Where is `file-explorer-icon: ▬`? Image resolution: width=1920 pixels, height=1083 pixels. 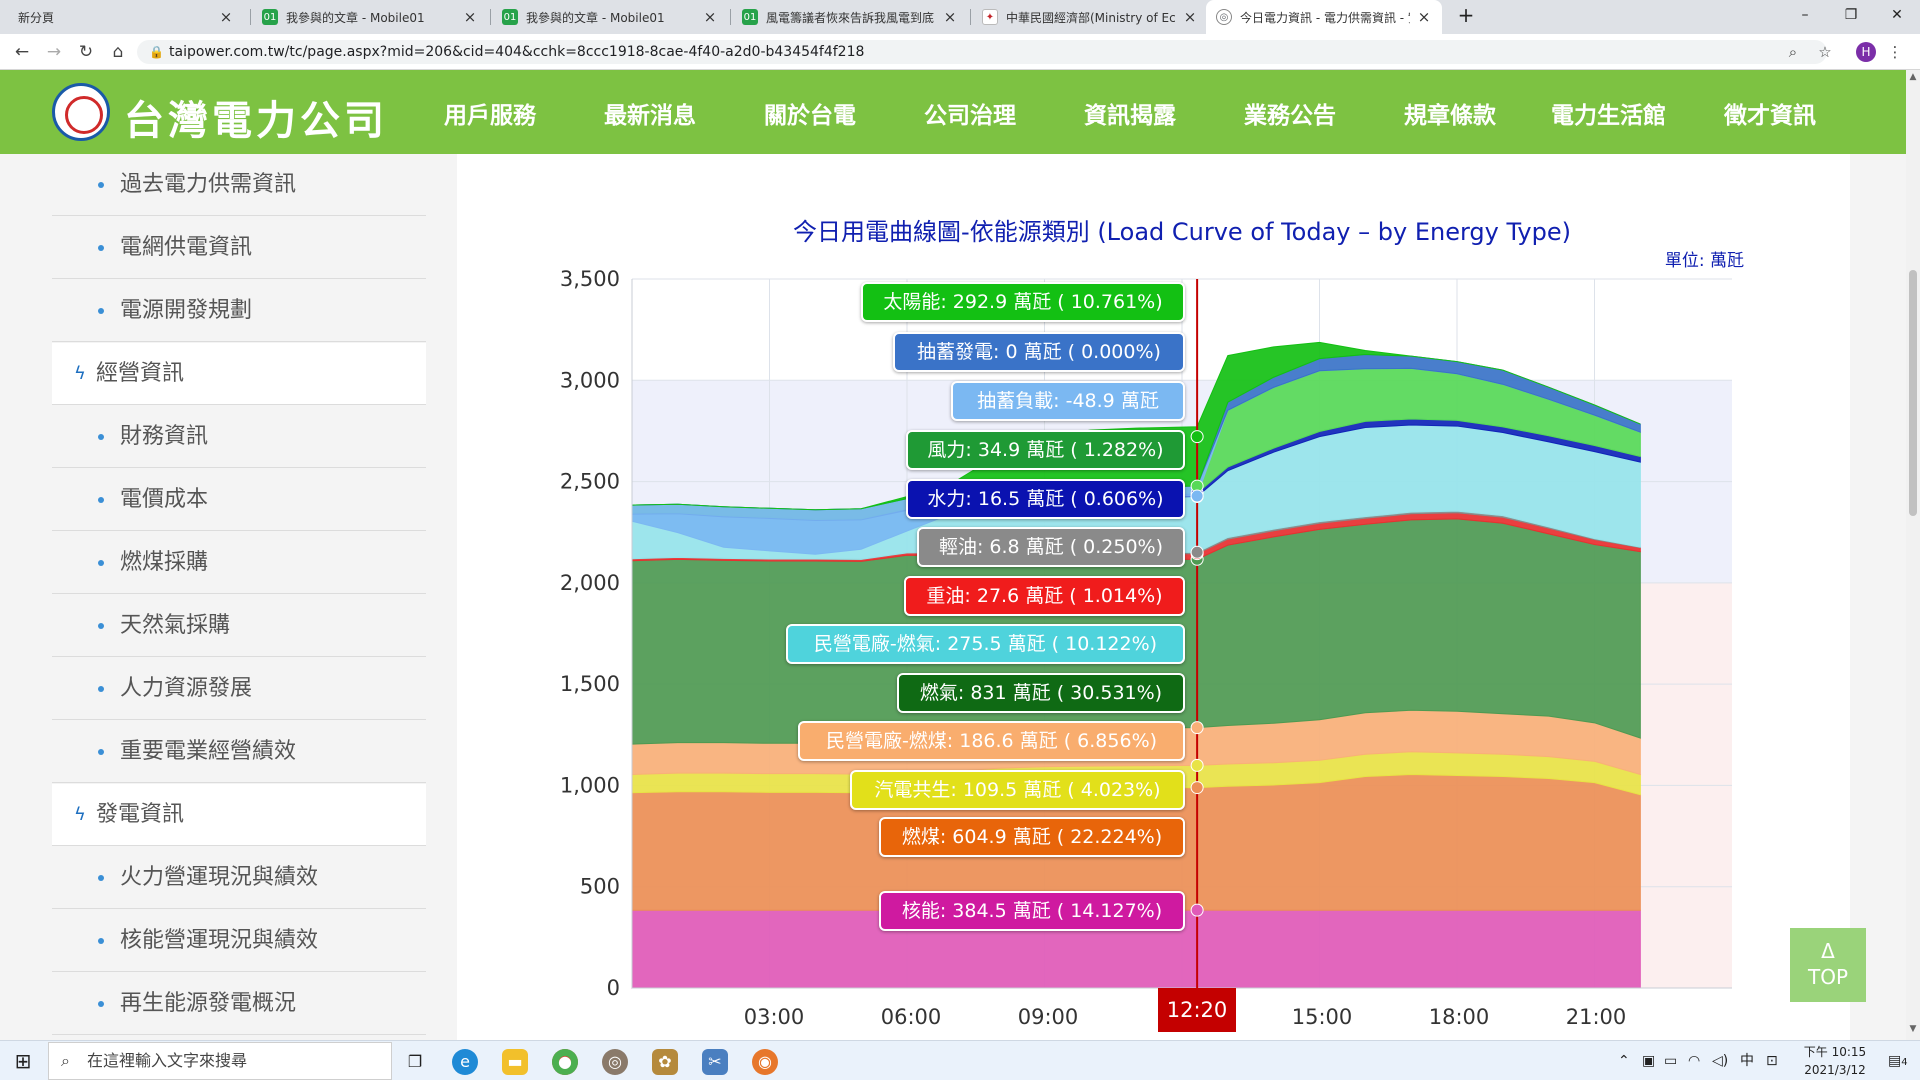 file-explorer-icon: ▬ is located at coordinates (515, 1062).